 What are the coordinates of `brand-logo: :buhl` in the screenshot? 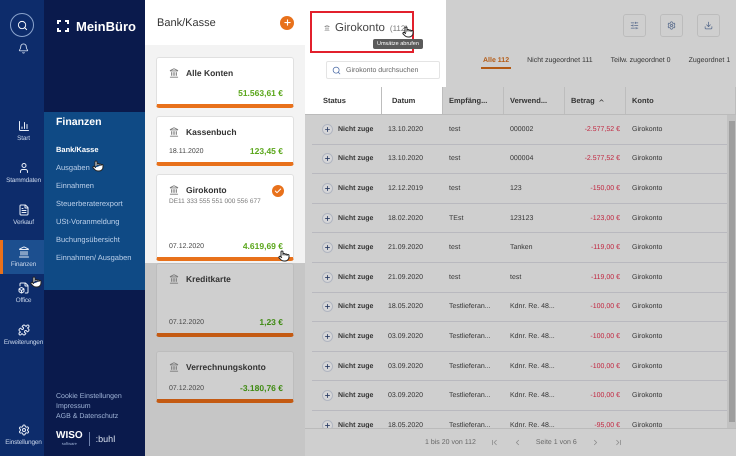 It's located at (106, 439).